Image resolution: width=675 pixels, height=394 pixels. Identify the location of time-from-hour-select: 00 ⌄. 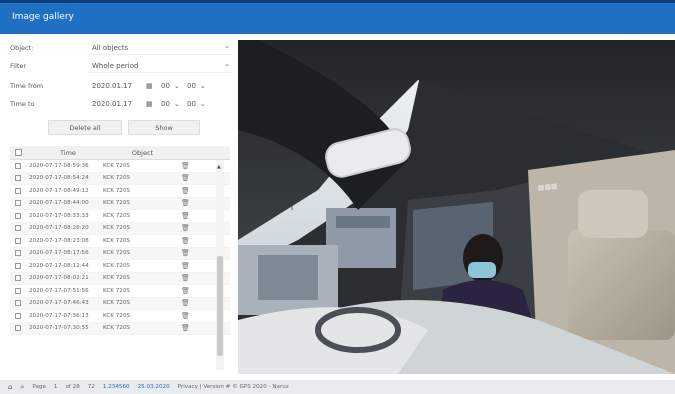
(171, 86).